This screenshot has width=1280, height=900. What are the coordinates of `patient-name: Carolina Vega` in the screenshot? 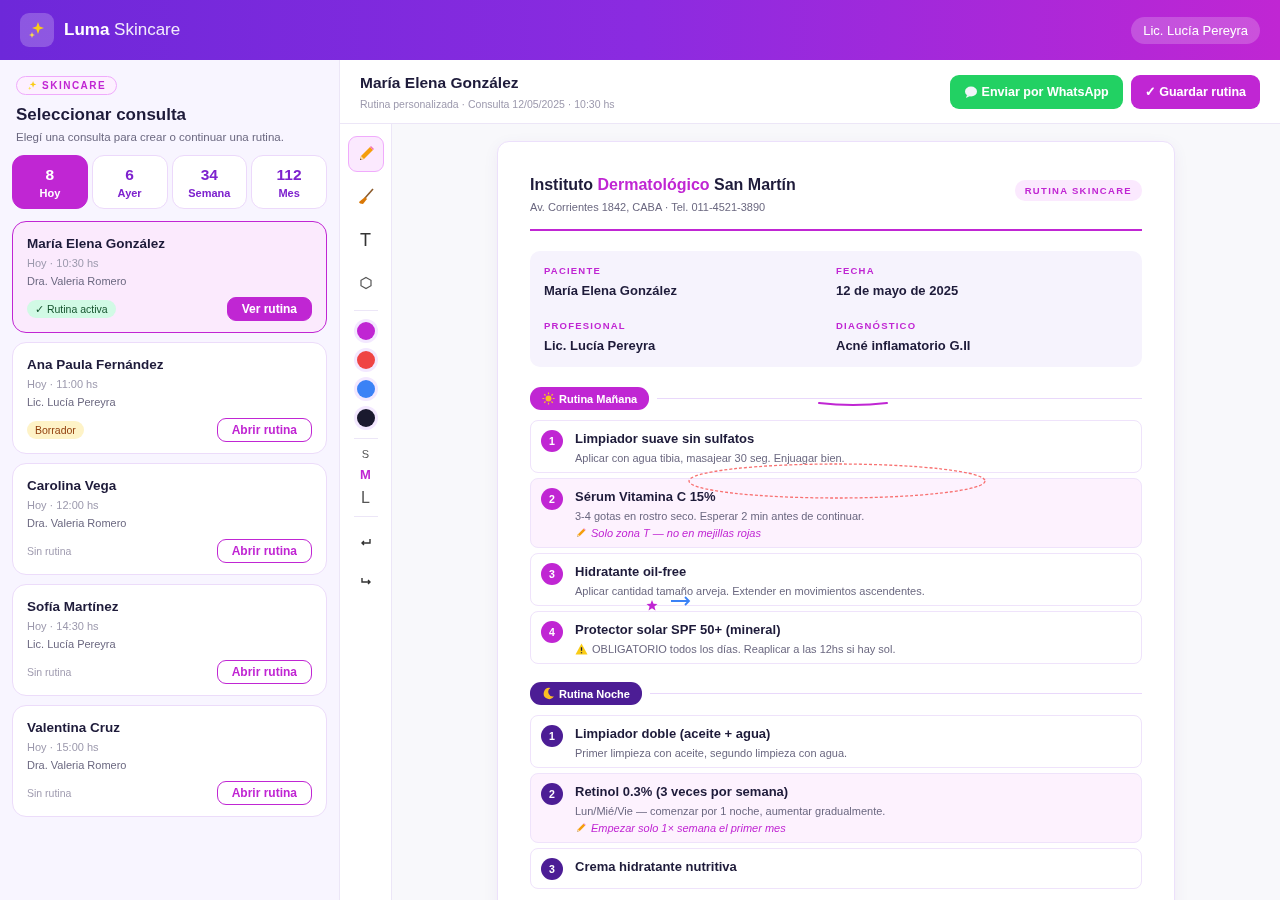 It's located at (72, 485).